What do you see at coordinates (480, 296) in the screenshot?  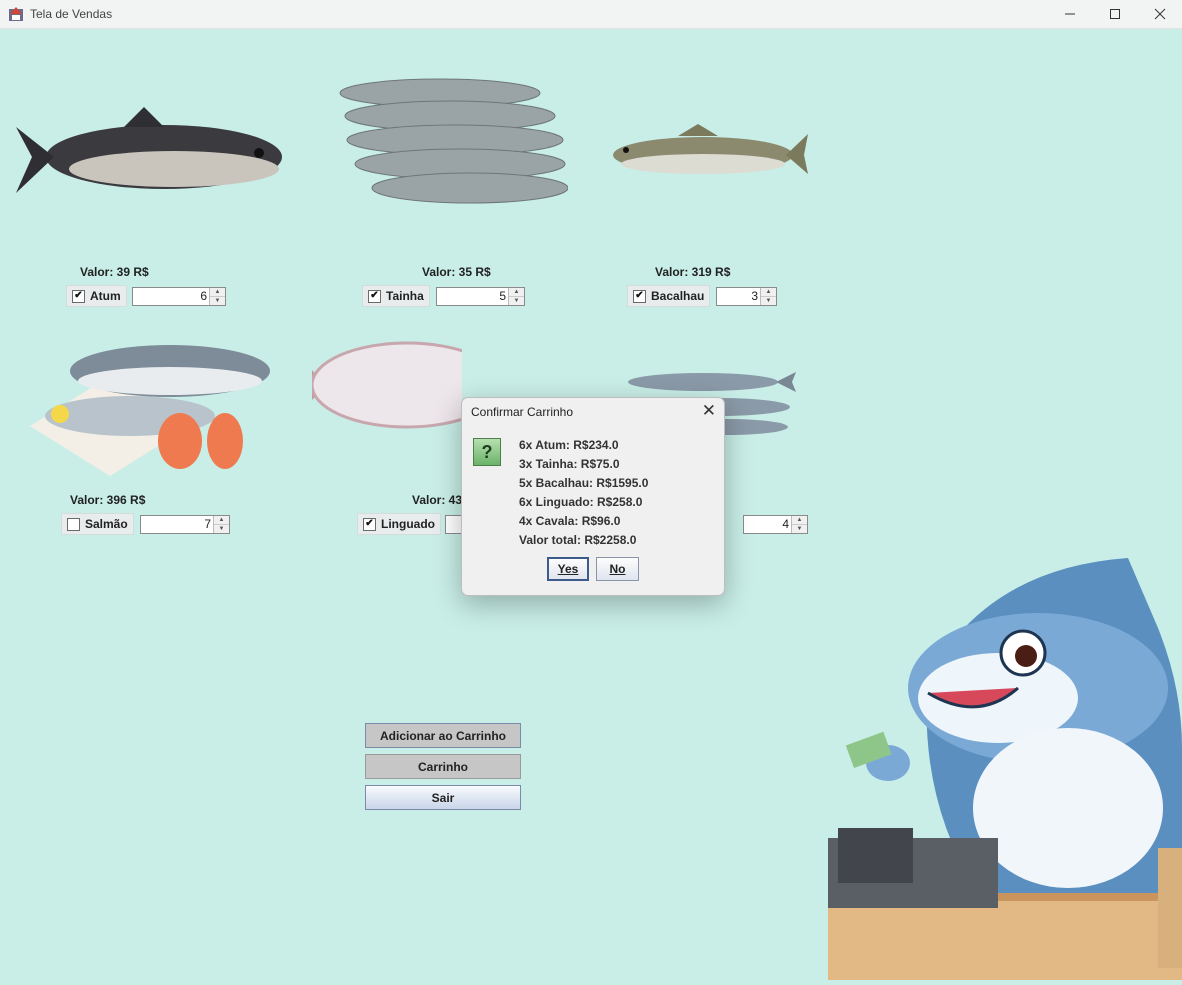 I see `qty-spinner-tainha: 5 ▲ ▼` at bounding box center [480, 296].